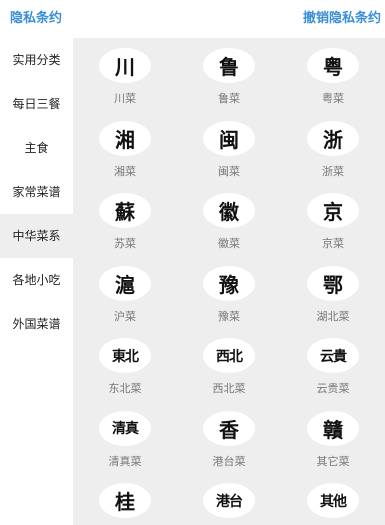 The width and height of the screenshot is (385, 525). I want to click on revoke-privacy-link: 撤销隐私条约, so click(342, 16).